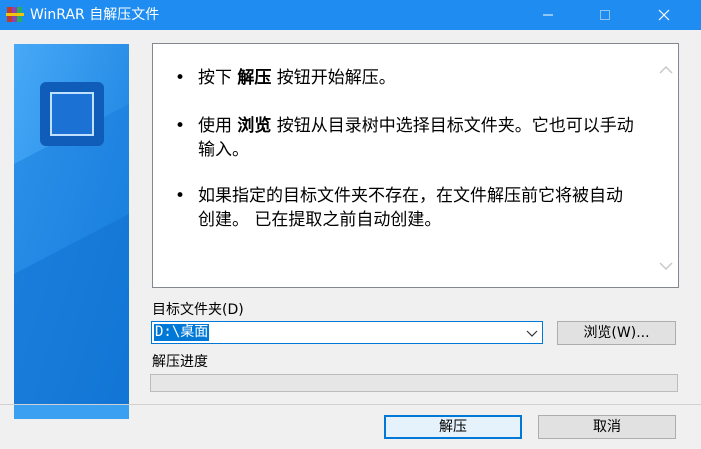  What do you see at coordinates (180, 362) in the screenshot?
I see `extraction-progress-label: 解压进度` at bounding box center [180, 362].